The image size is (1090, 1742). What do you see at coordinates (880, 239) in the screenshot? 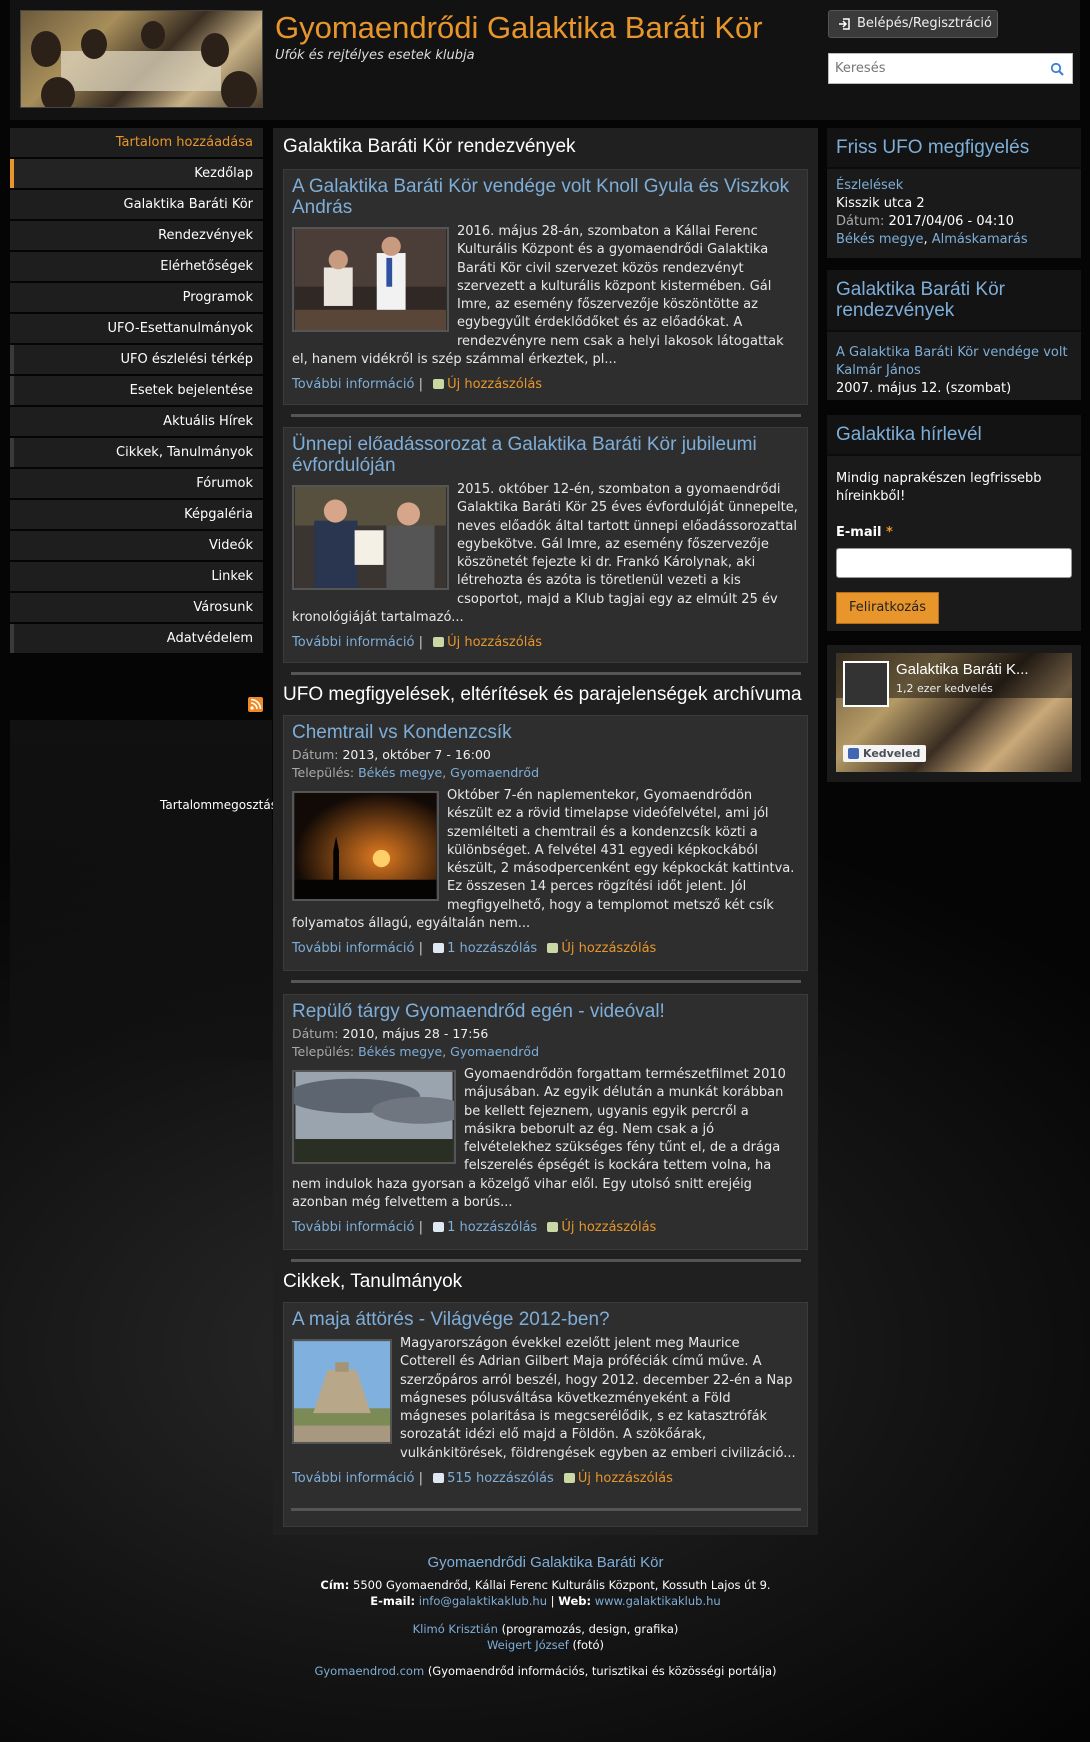
I see `ufo-county-link: Békés megye` at bounding box center [880, 239].